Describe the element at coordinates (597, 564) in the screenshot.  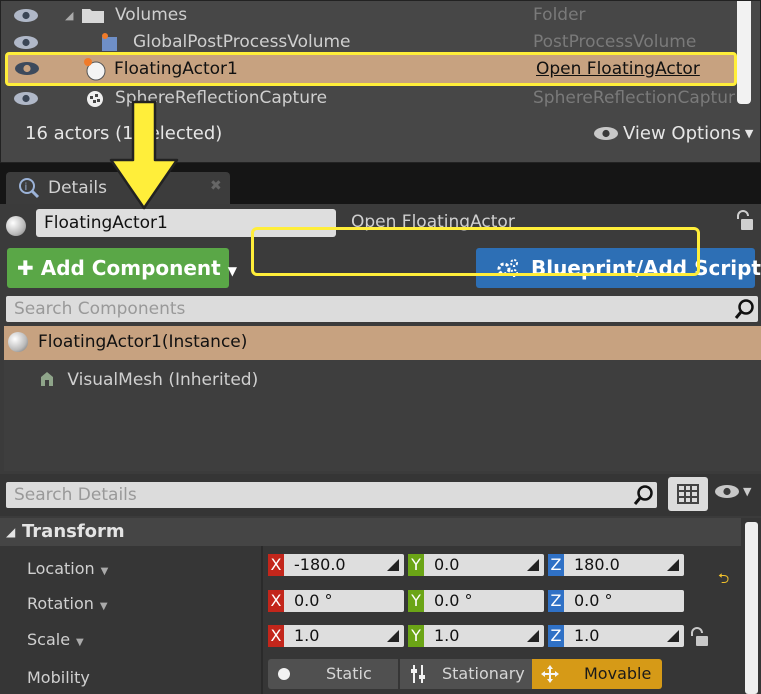
I see `location-z-value: 180.0` at that location.